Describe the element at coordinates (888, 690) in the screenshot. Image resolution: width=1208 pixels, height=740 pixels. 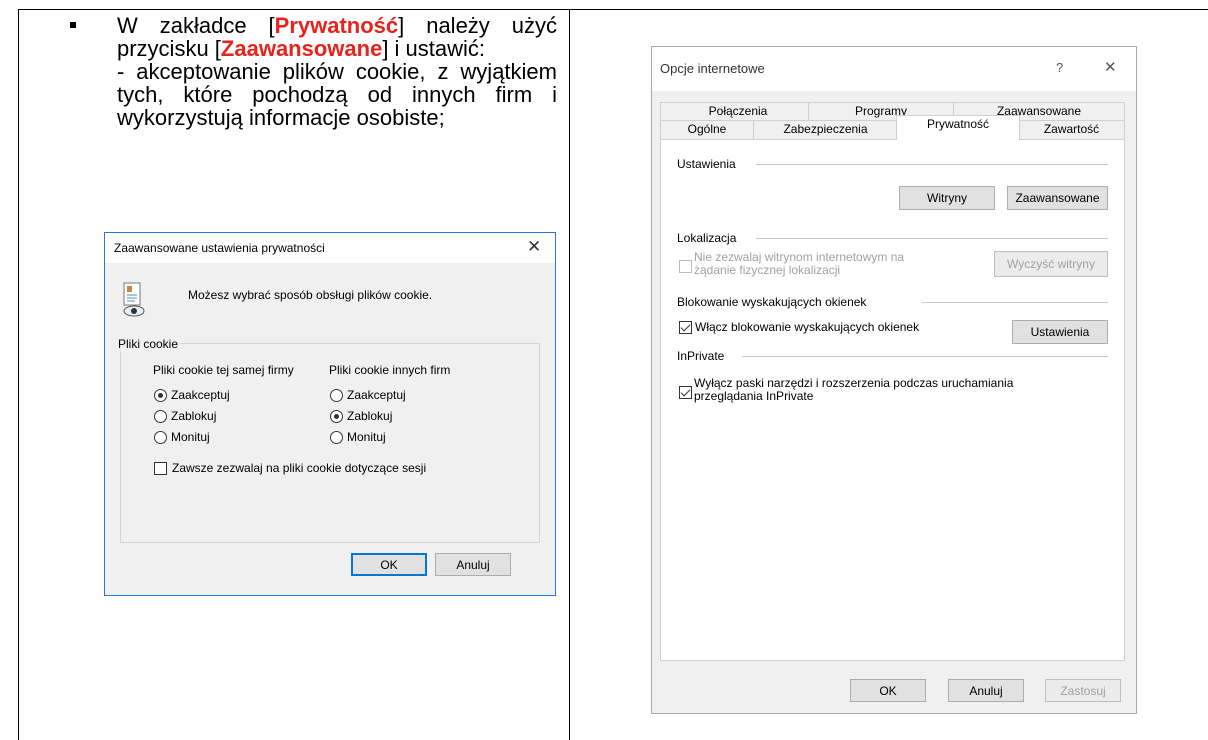
I see `ok-button: OK` at that location.